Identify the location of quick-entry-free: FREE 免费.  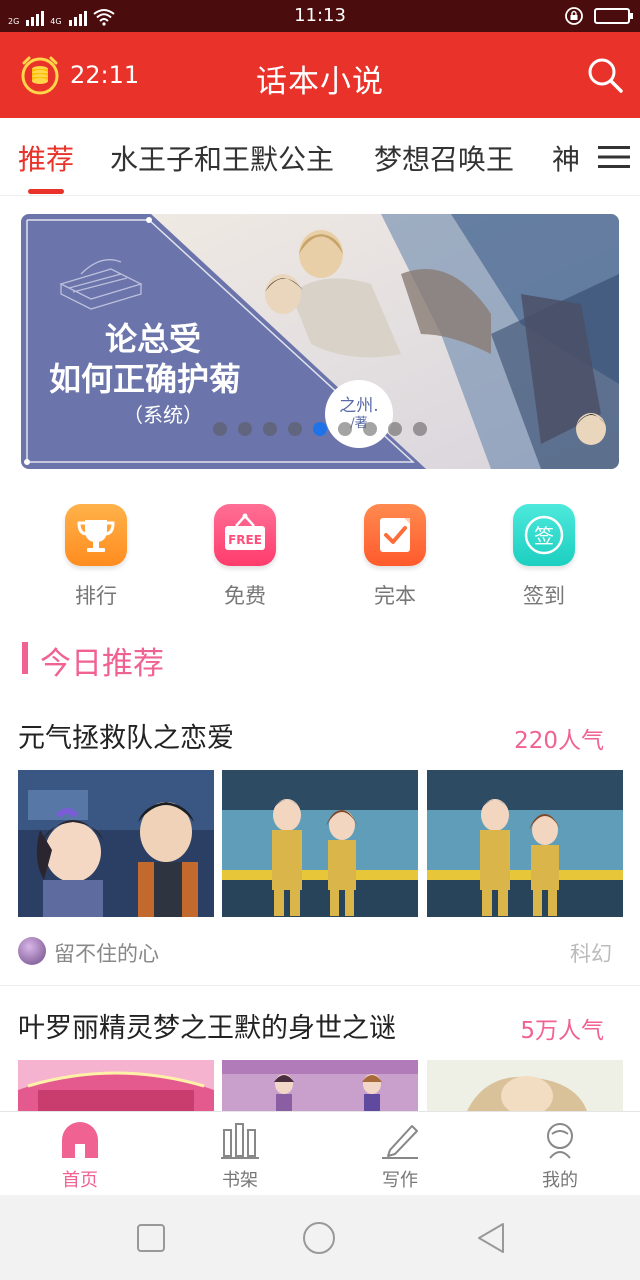
(245, 557).